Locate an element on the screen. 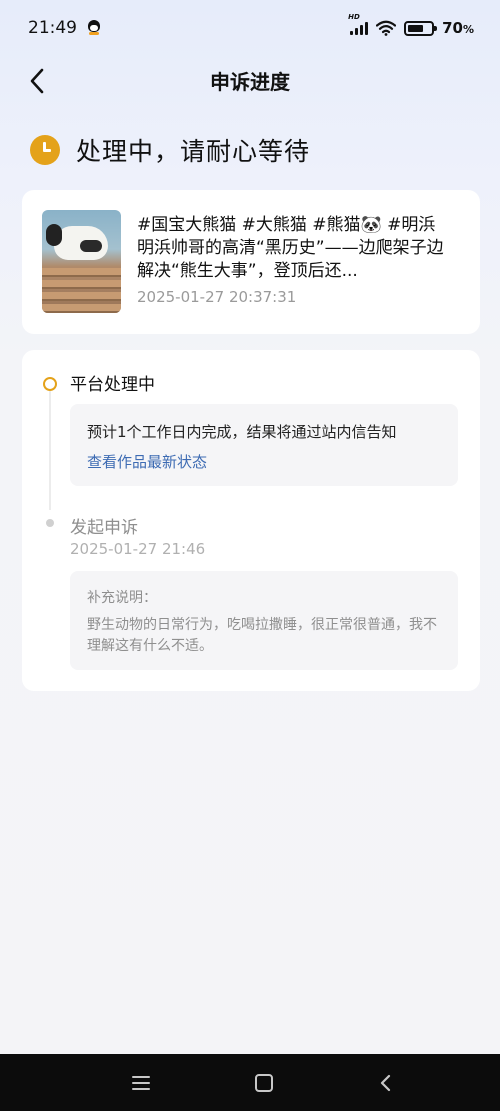 Image resolution: width=500 pixels, height=1111 pixels. signal-icon: HD is located at coordinates (358, 24).